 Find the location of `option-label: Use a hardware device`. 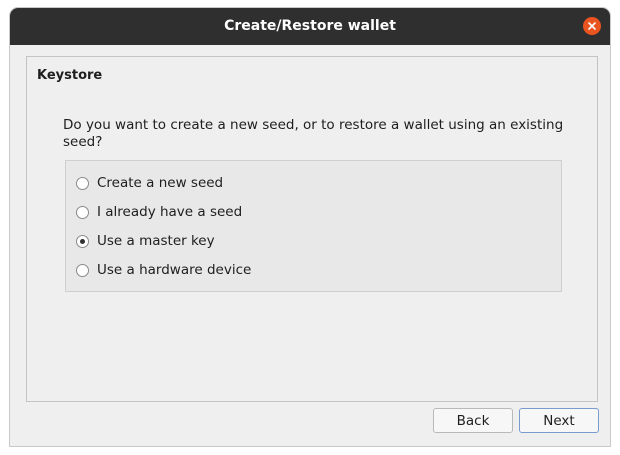

option-label: Use a hardware device is located at coordinates (174, 270).